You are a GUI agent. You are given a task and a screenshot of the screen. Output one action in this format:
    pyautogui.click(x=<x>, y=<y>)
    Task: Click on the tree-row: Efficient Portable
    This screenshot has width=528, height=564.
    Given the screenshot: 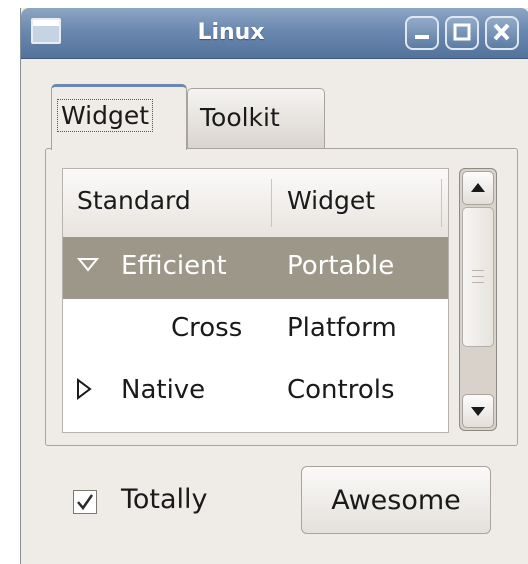 What is the action you would take?
    pyautogui.click(x=255, y=268)
    